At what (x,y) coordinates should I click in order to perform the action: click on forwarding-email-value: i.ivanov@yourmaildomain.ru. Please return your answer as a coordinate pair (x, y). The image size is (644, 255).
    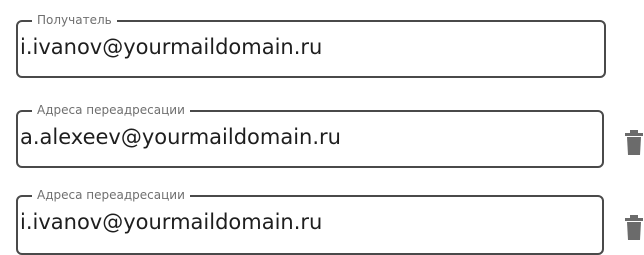
    Looking at the image, I should click on (171, 222).